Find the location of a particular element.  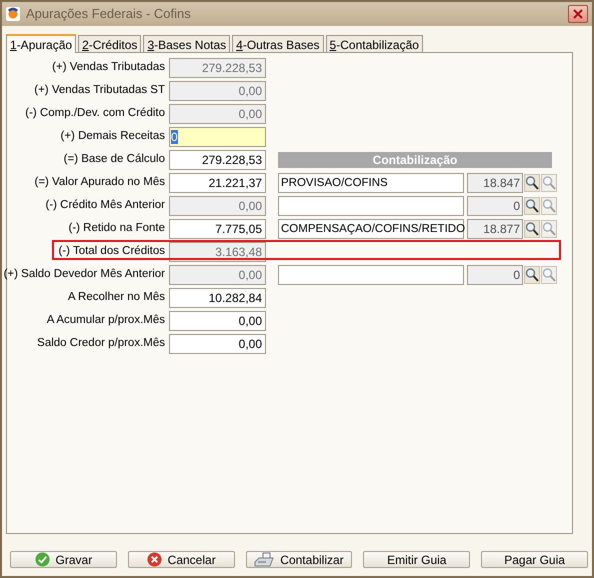

field-label: (-) Comp./Dev. com Crédito is located at coordinates (95, 114).